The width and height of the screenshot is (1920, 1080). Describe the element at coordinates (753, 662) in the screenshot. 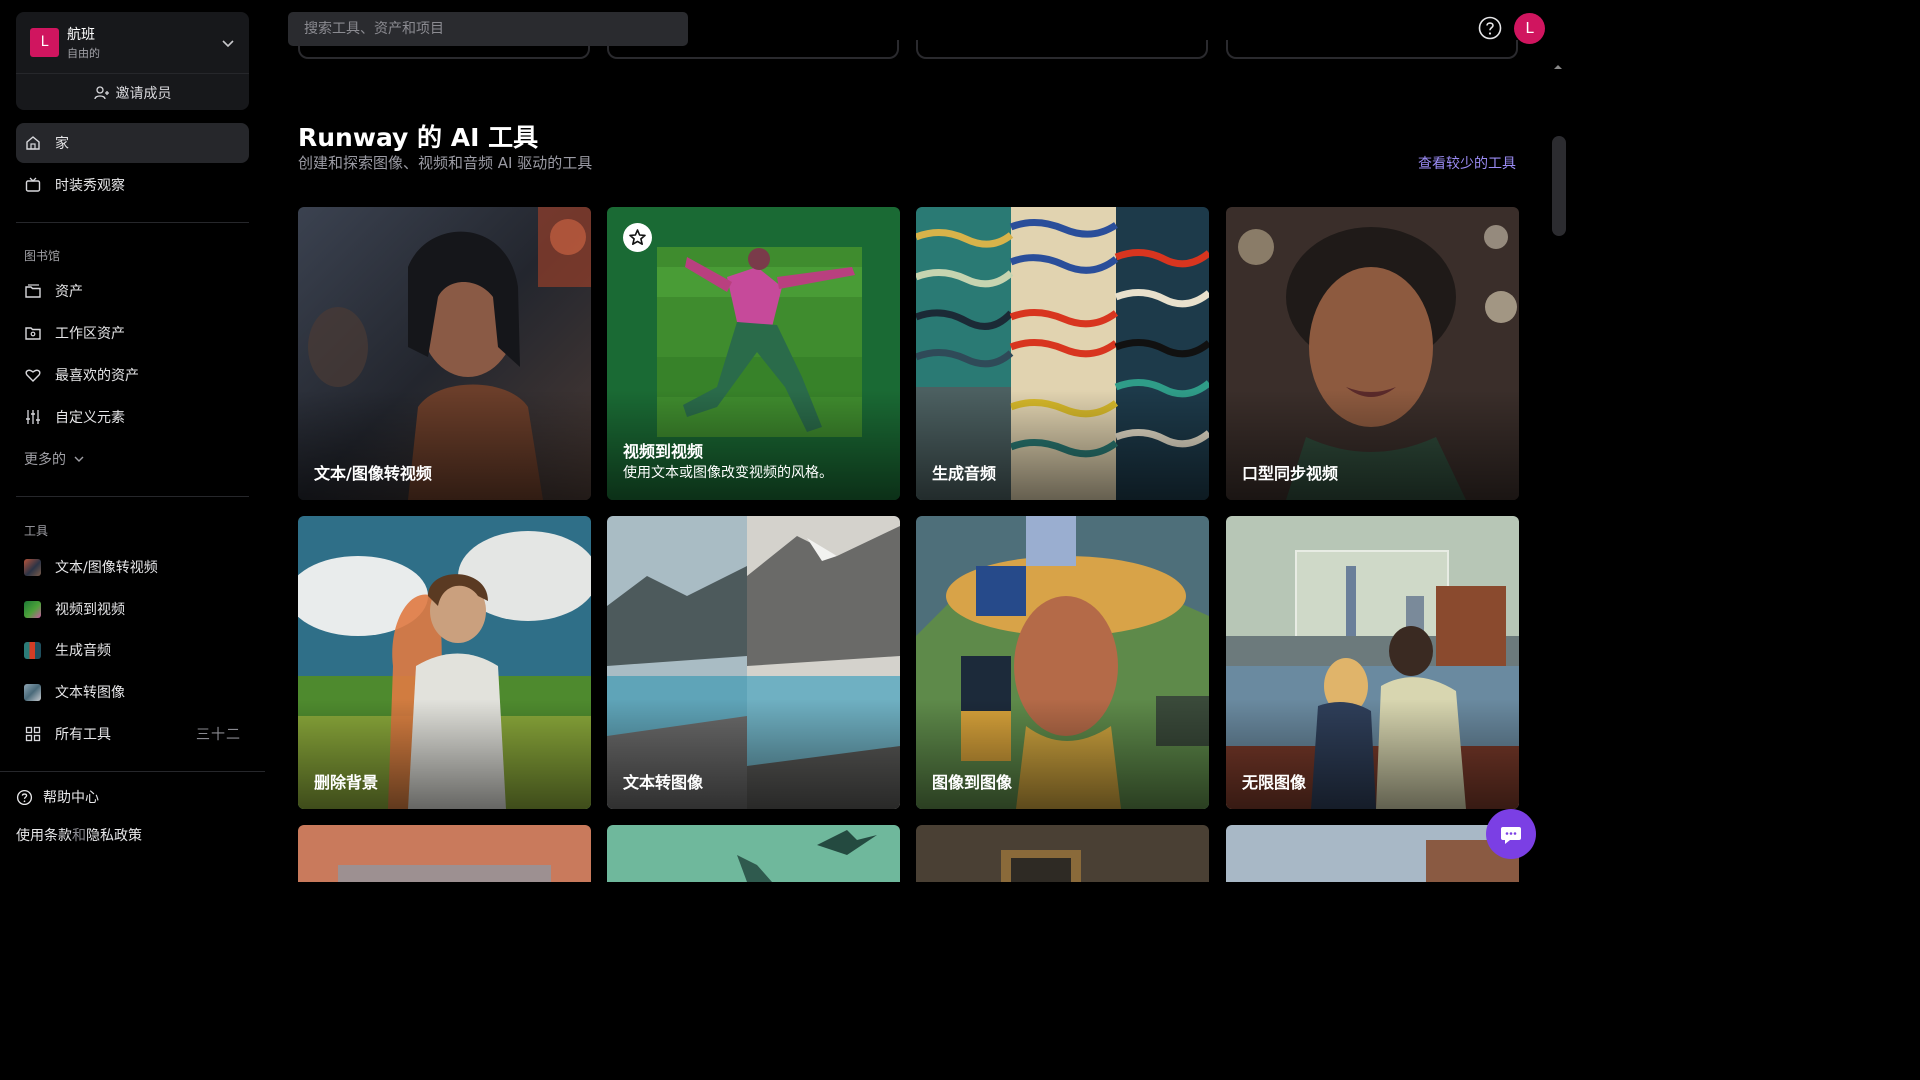

I see `tool-card-text-to-image: 文本转图像` at that location.